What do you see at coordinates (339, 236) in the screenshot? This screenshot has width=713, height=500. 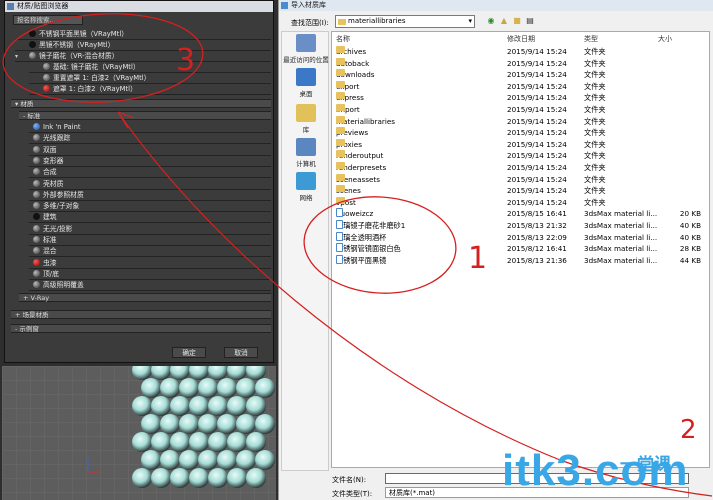 I see `material-library-file-icon` at bounding box center [339, 236].